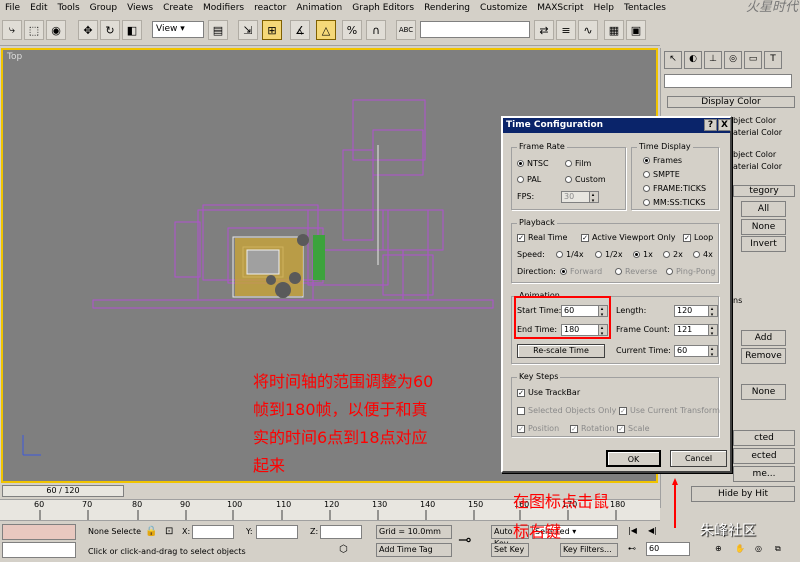 The image size is (800, 562). What do you see at coordinates (698, 237) in the screenshot?
I see `loop-checkbox: ✓ Loop` at bounding box center [698, 237].